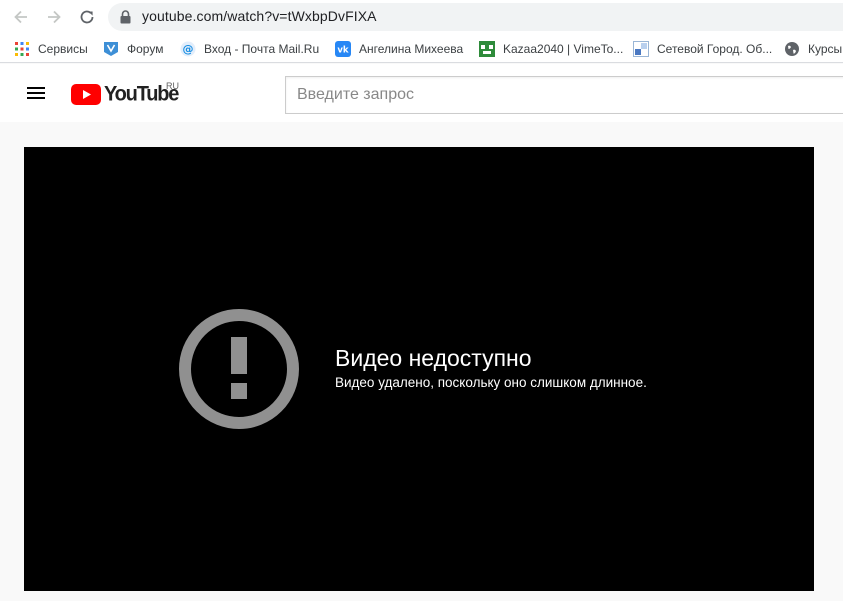  What do you see at coordinates (111, 49) in the screenshot?
I see `forum-icon` at bounding box center [111, 49].